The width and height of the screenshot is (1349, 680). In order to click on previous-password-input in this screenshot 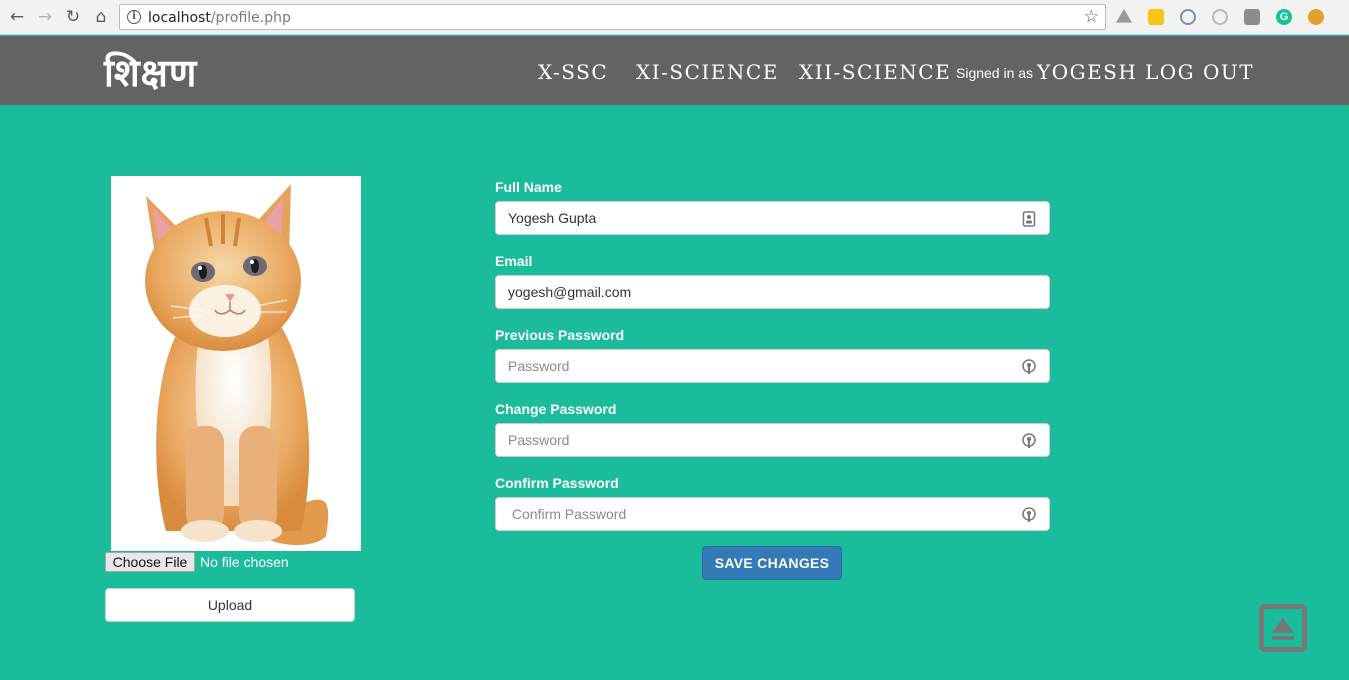, I will do `click(772, 366)`.